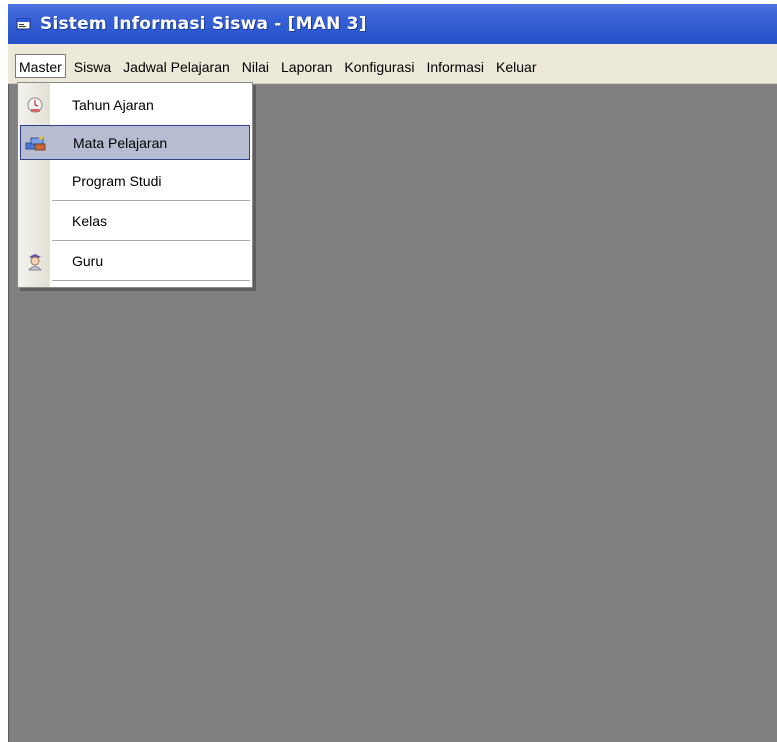 The image size is (777, 742). Describe the element at coordinates (392, 24) in the screenshot. I see `title-bar: Sistem Informasi Siswa - [MAN 3]` at that location.